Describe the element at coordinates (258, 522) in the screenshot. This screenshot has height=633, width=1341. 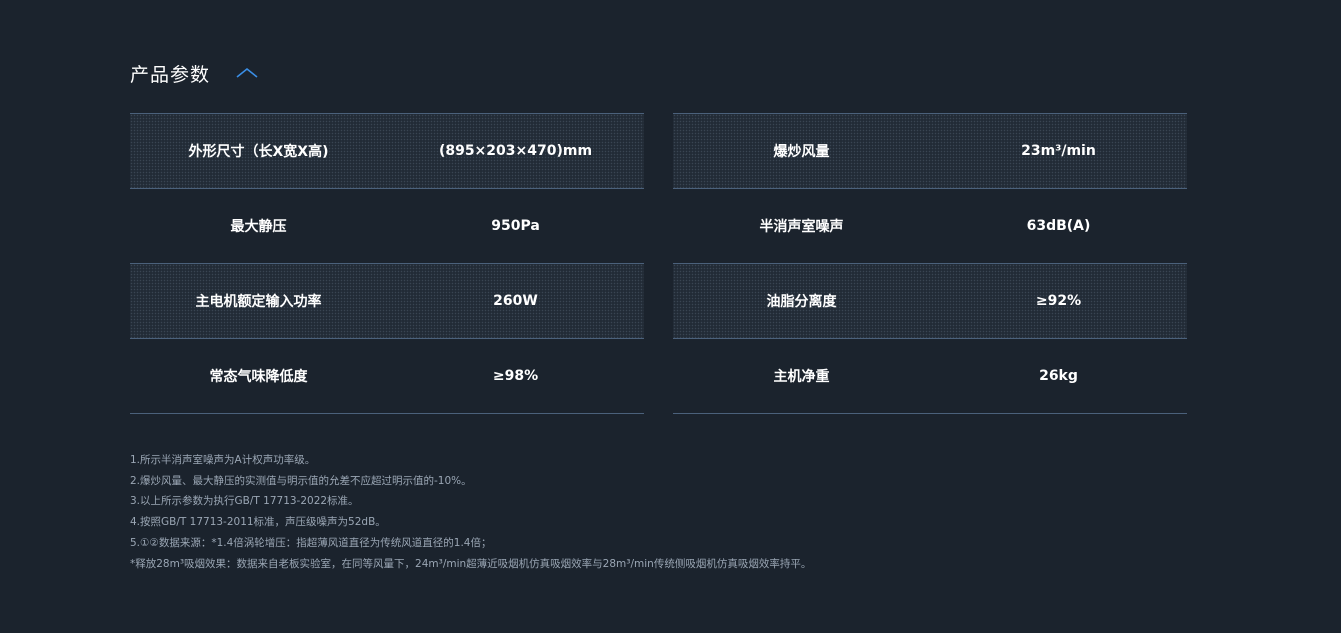
I see `footnote-item: 4.按照GB/T 17713-2011标准，声压级噪声为52dB。` at that location.